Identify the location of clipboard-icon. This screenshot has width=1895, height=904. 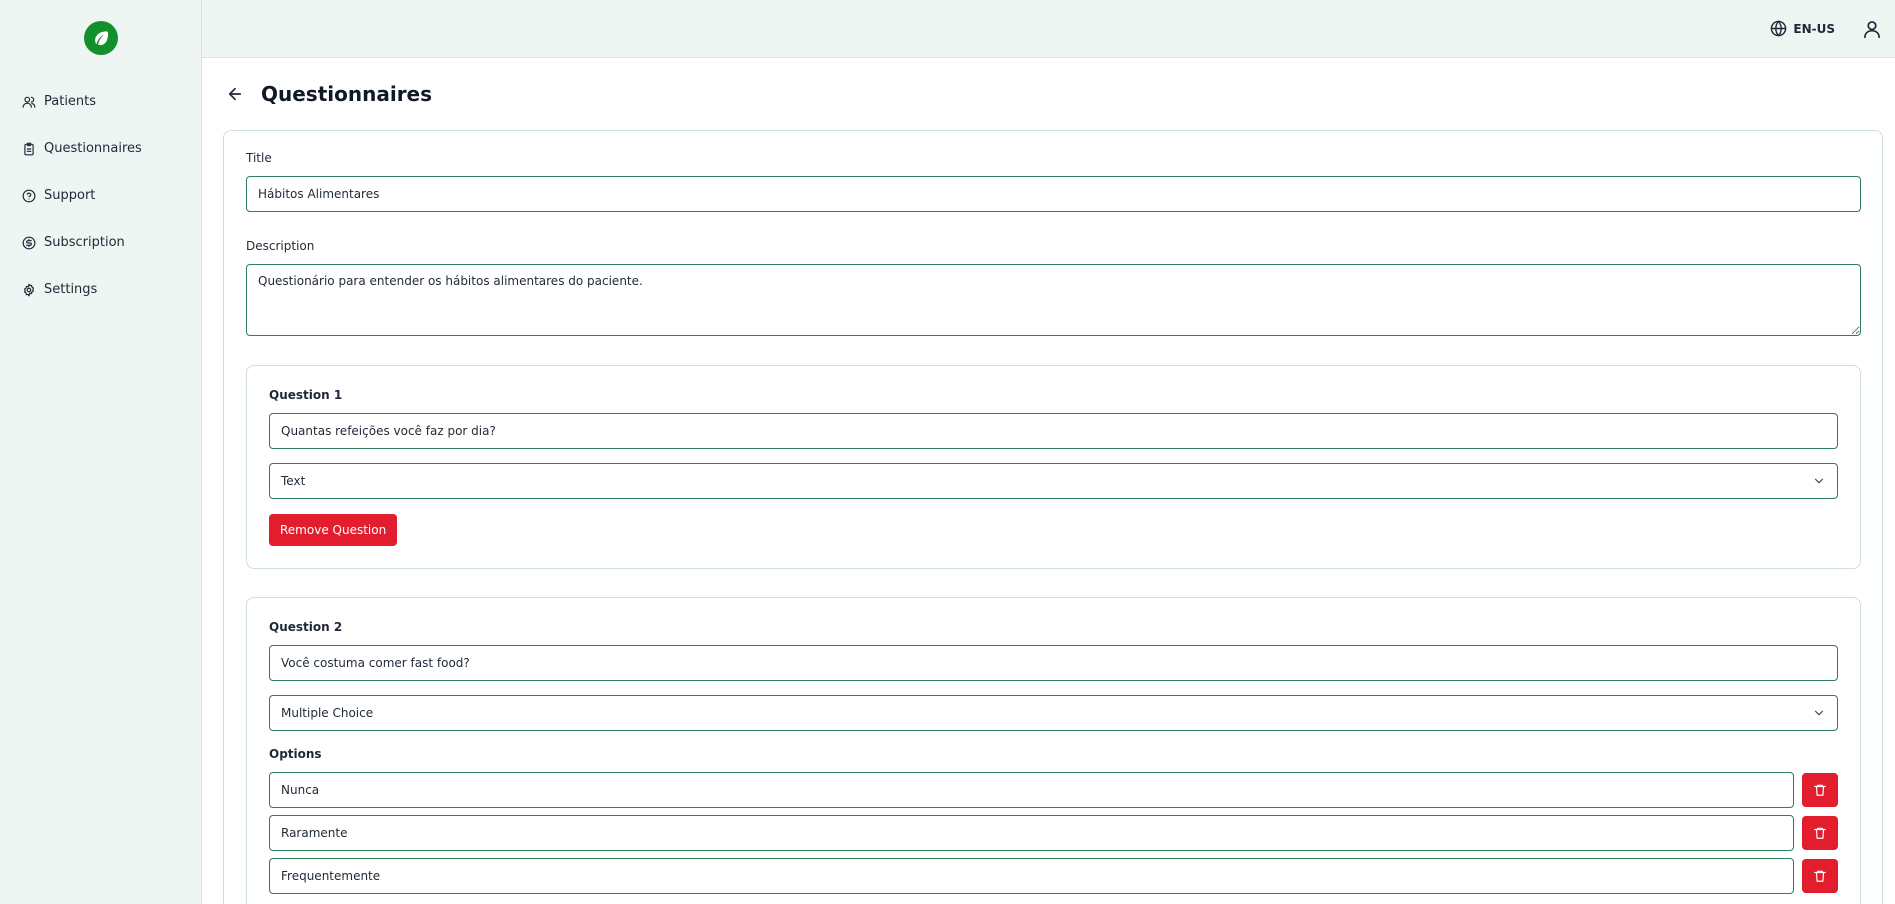
(29, 149).